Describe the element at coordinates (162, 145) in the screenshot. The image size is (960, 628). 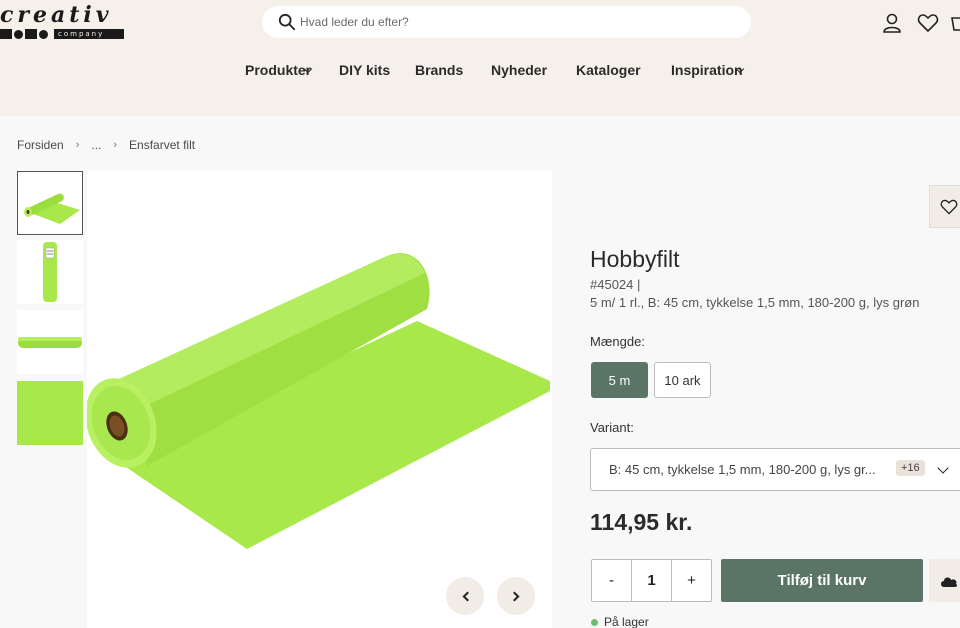
I see `breadcrumb-current: Ensfarvet filt` at that location.